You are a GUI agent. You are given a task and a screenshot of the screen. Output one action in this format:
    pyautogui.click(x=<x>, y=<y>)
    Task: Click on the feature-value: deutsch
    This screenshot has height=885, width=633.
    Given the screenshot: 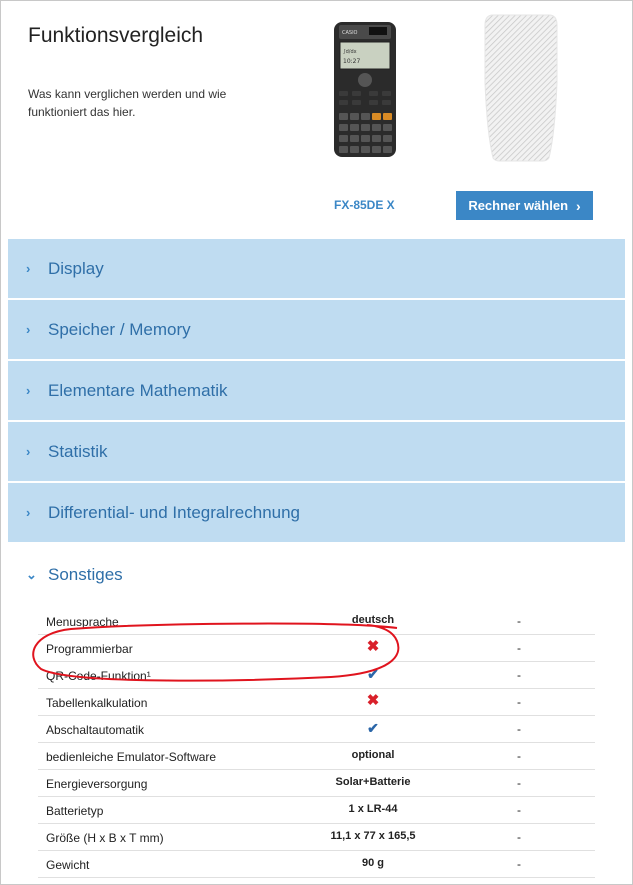 What is the action you would take?
    pyautogui.click(x=373, y=620)
    